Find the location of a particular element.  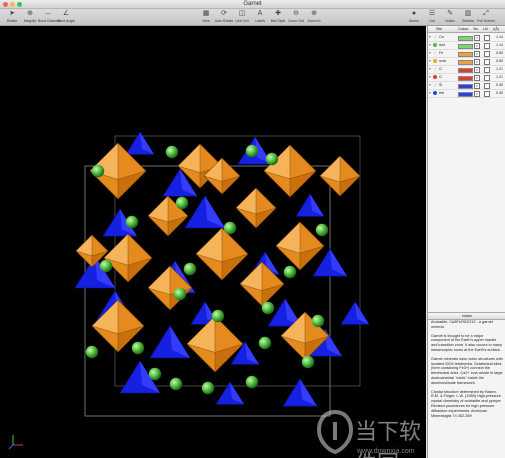

atom-table-header: Site Colour Vis Lbl r(Å) is located at coordinates (466, 29).